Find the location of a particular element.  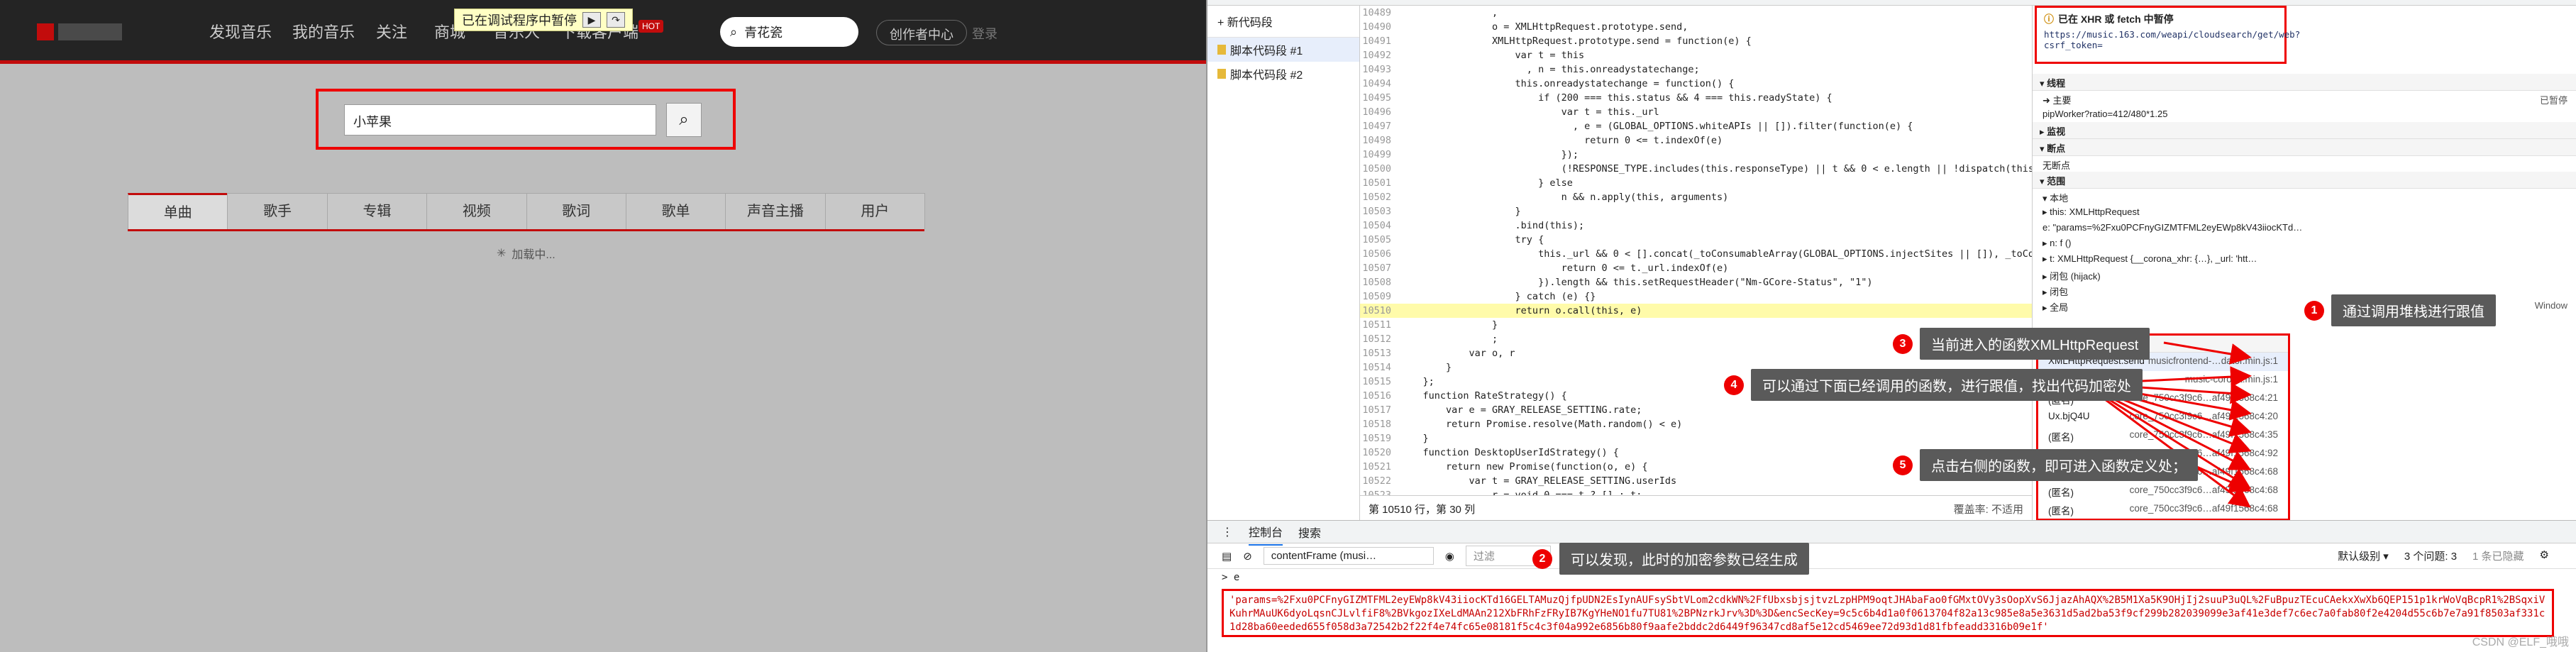

issues-count: 3 个问题: 3 is located at coordinates (2430, 556).